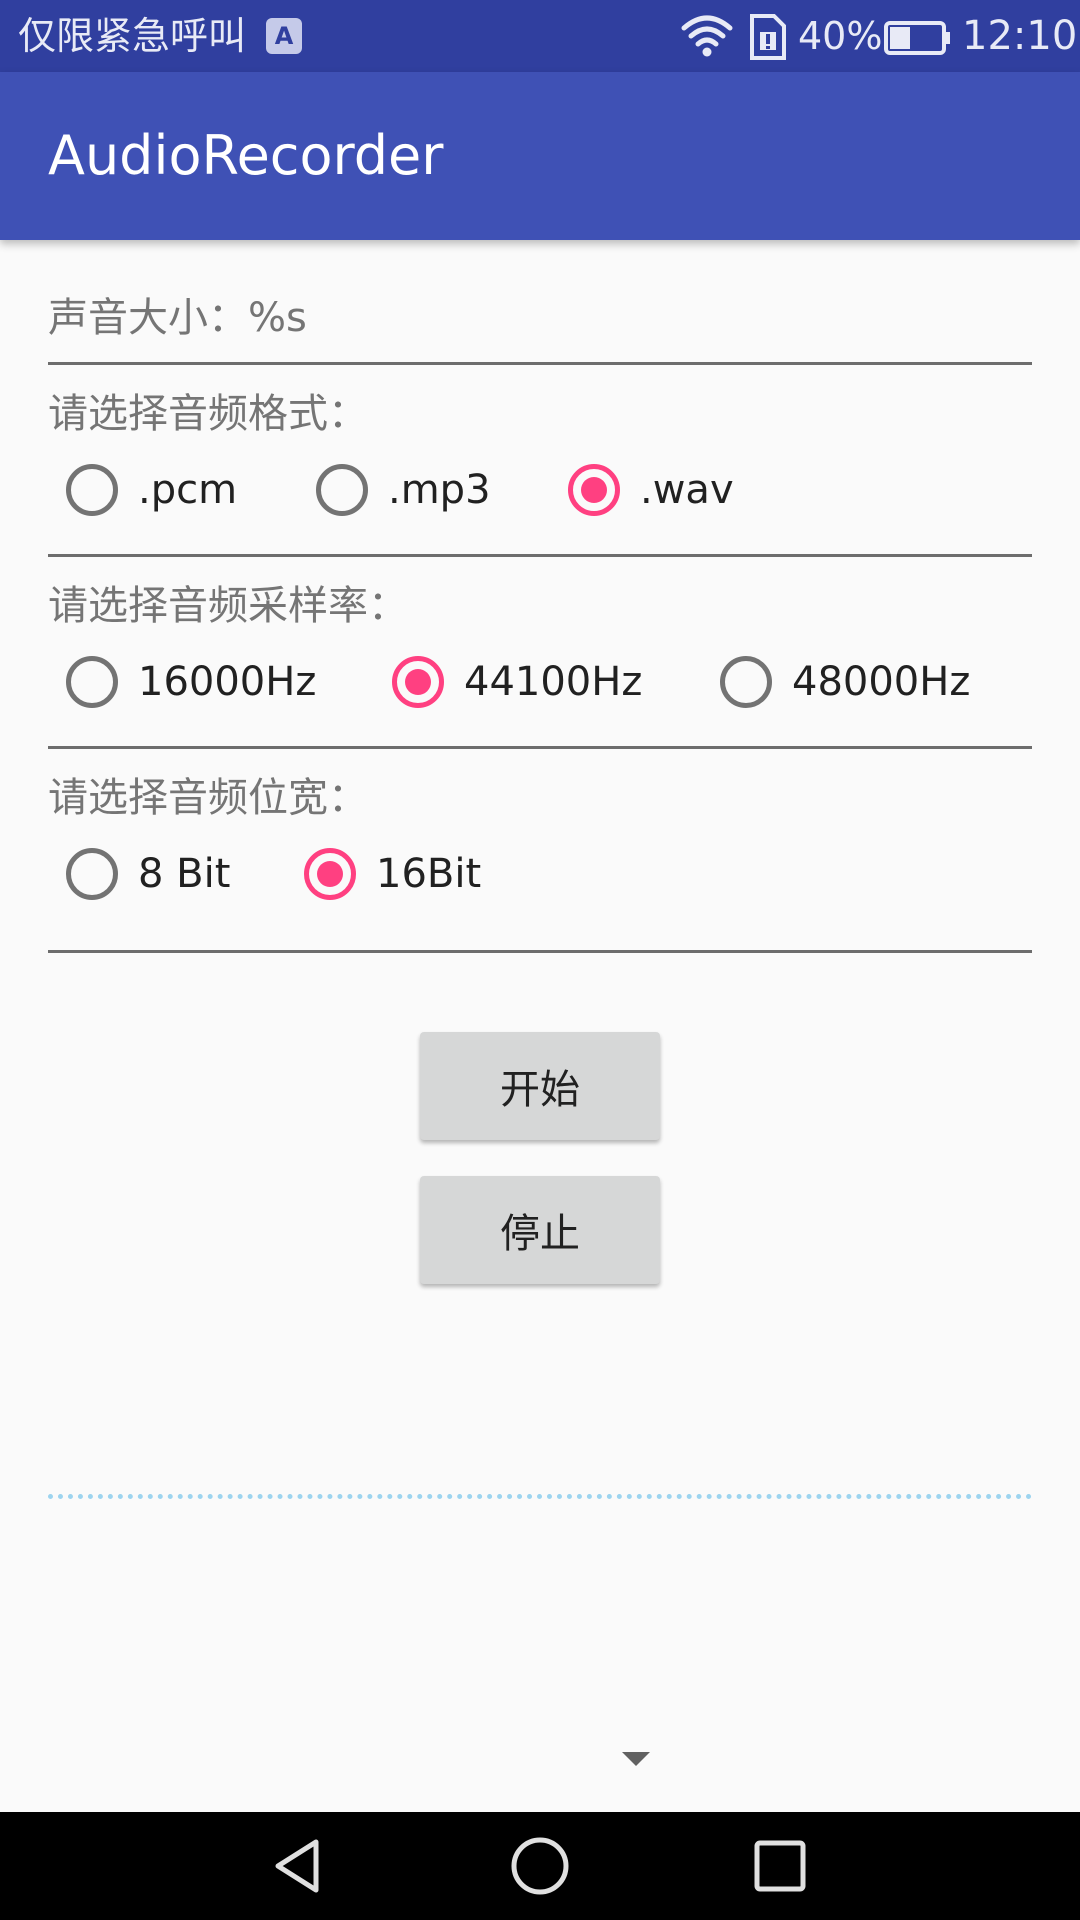 Image resolution: width=1080 pixels, height=1920 pixels. I want to click on wifi-icon, so click(707, 36).